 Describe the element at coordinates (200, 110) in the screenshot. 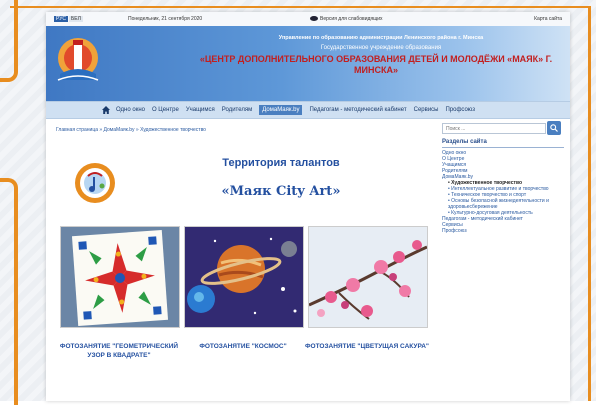

I see `nav-students: Учащимся` at that location.